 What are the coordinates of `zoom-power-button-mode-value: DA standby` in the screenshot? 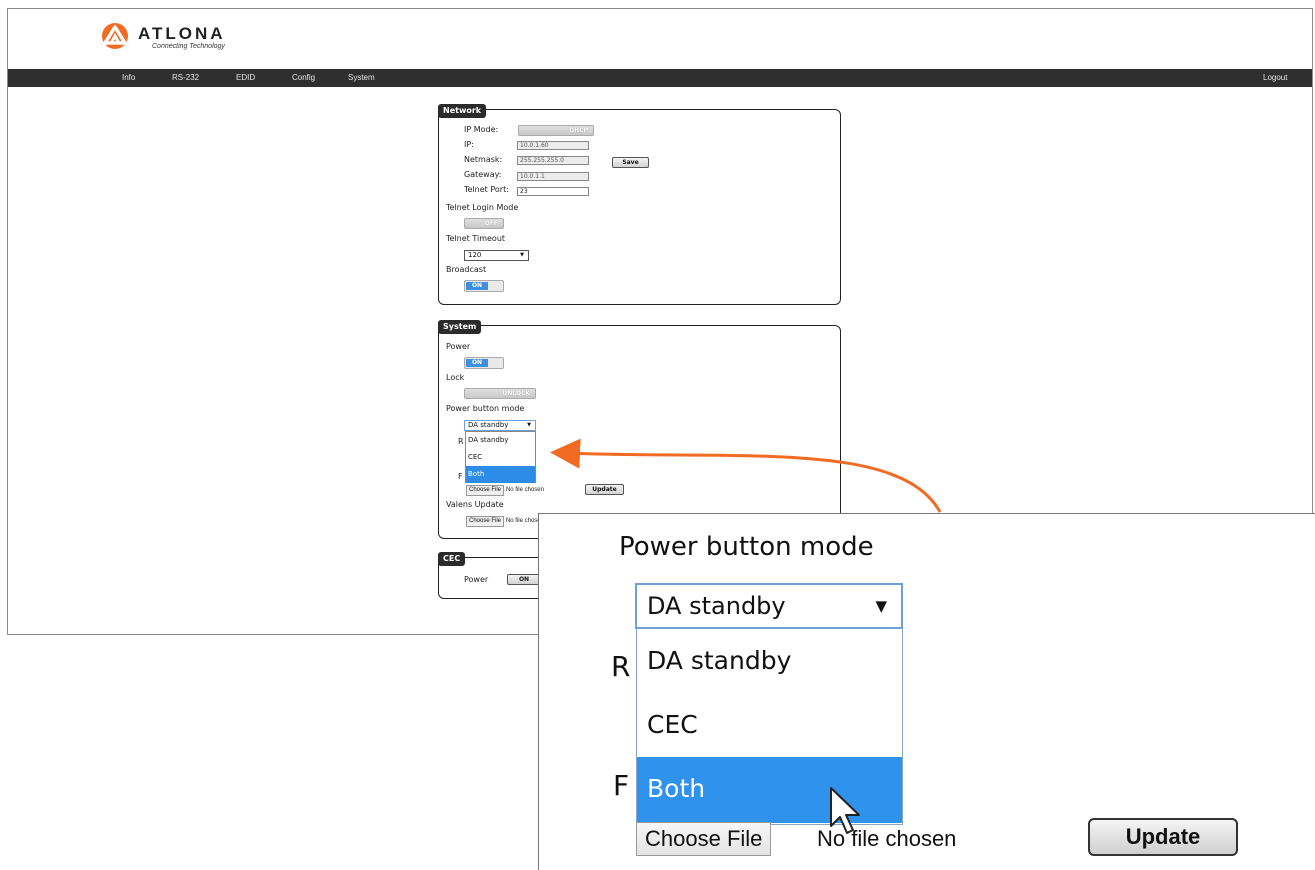 It's located at (716, 606).